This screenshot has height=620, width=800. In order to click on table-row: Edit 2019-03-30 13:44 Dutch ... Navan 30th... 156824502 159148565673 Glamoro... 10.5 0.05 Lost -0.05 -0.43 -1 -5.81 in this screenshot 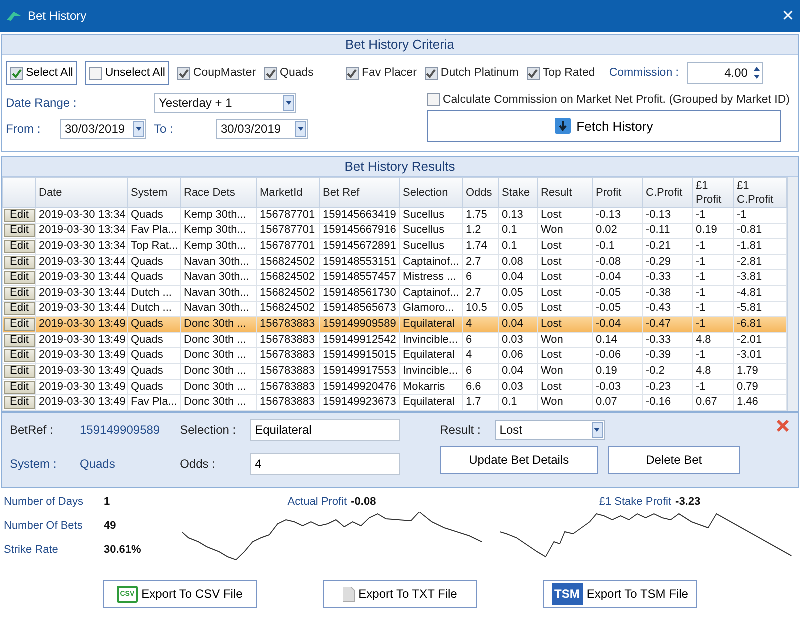, I will do `click(394, 309)`.